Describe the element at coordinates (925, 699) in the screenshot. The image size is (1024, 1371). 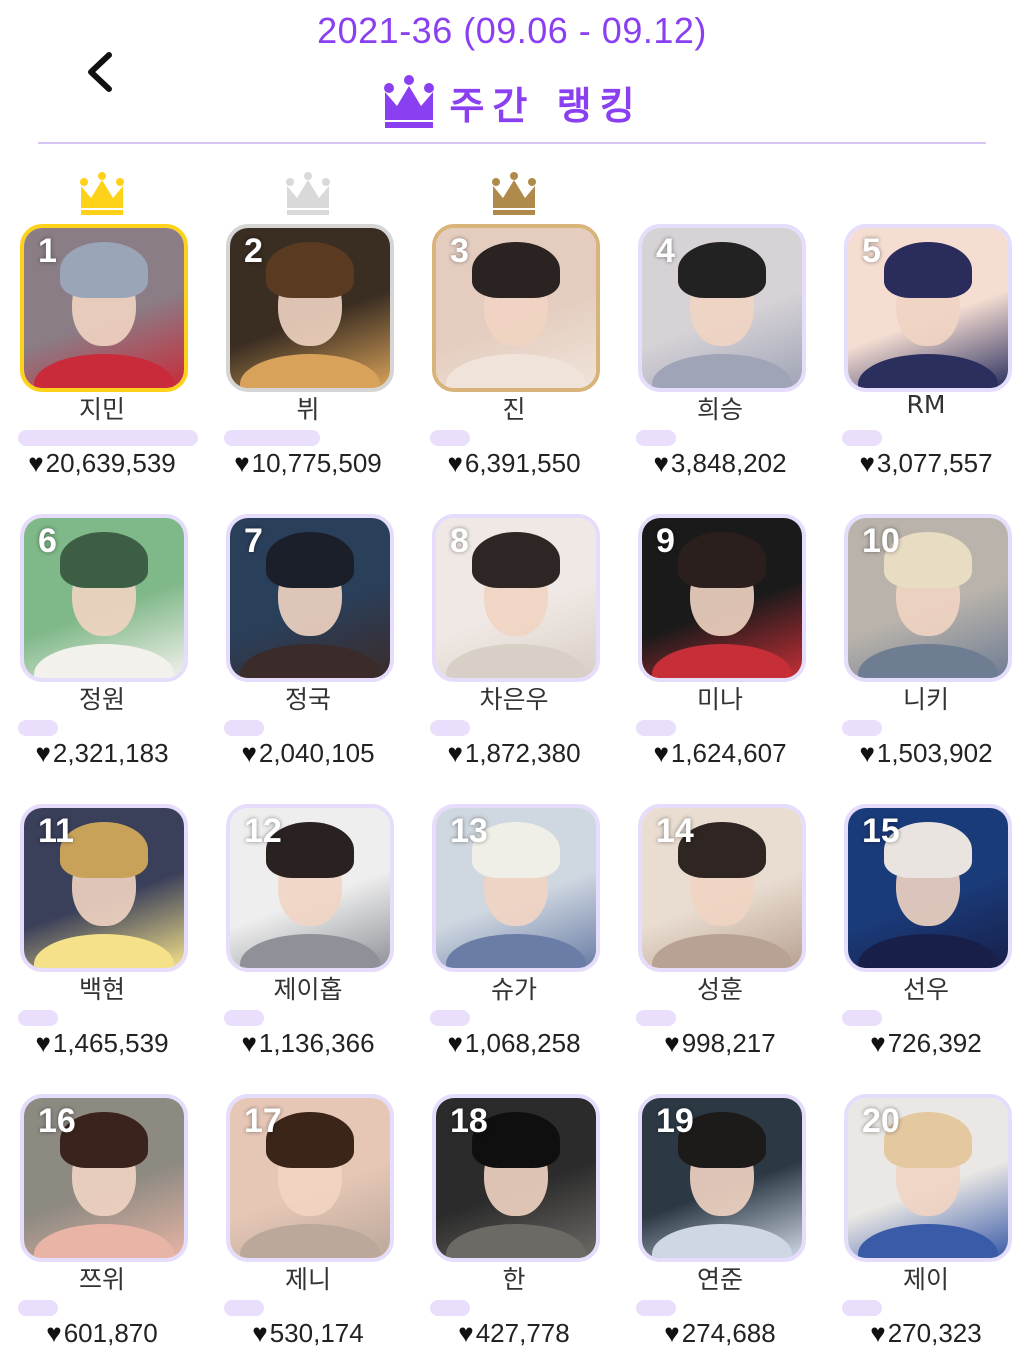
I see `artist-name: 니키` at that location.